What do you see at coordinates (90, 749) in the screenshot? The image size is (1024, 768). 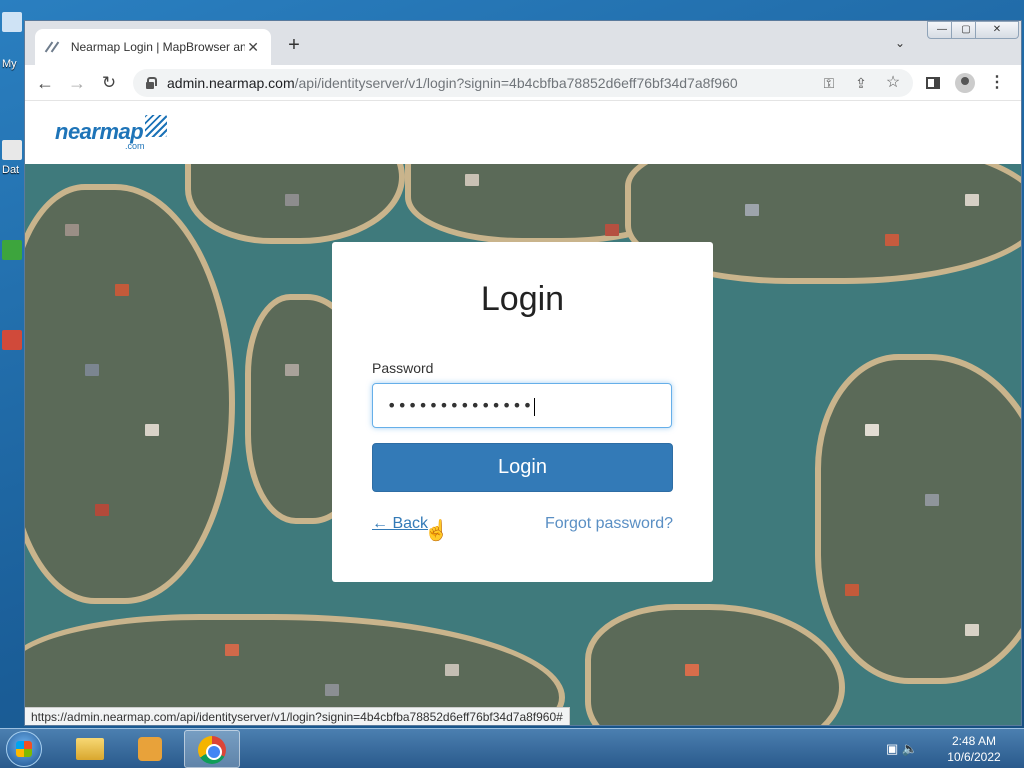 I see `explorer-icon` at bounding box center [90, 749].